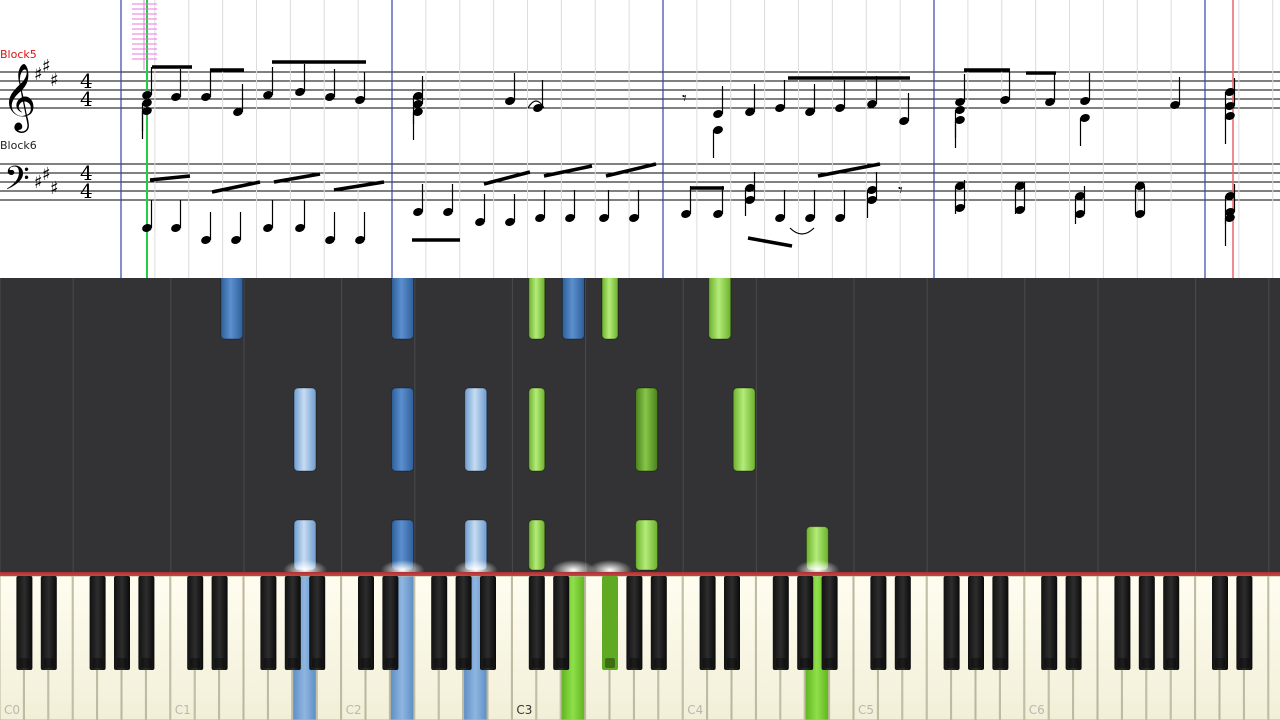 This screenshot has height=720, width=1280. What do you see at coordinates (902, 623) in the screenshot?
I see `black-key-d-sharp5` at bounding box center [902, 623].